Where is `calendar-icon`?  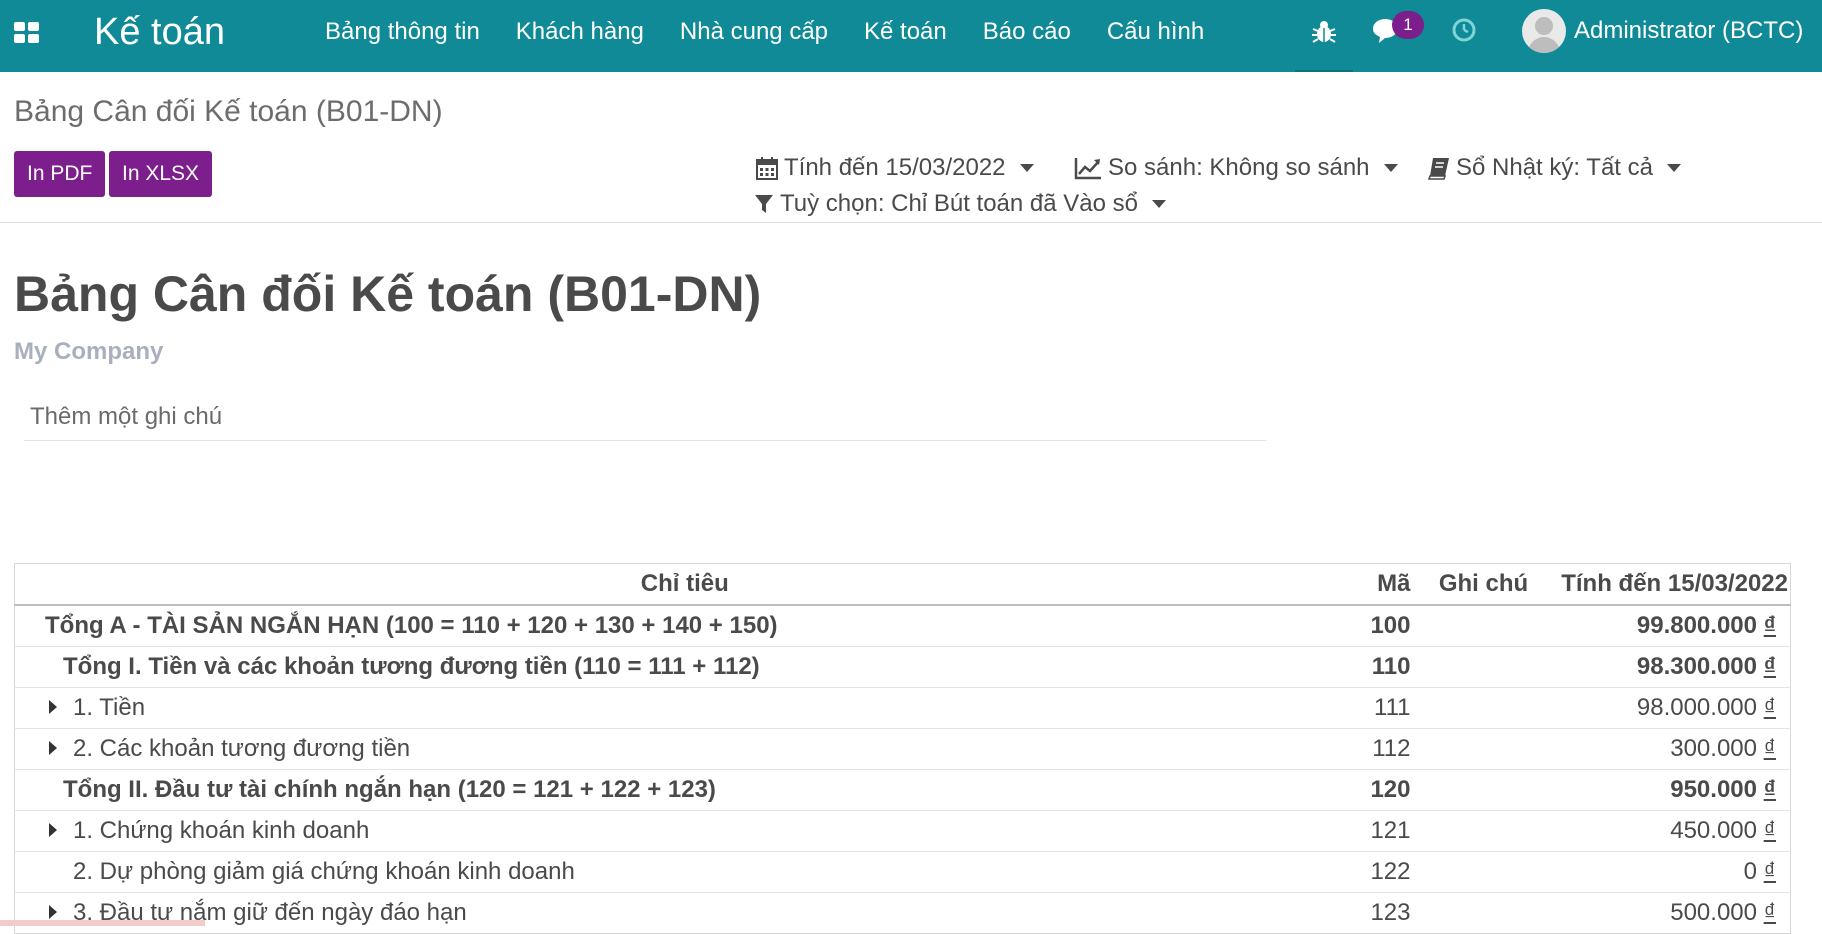 calendar-icon is located at coordinates (767, 168).